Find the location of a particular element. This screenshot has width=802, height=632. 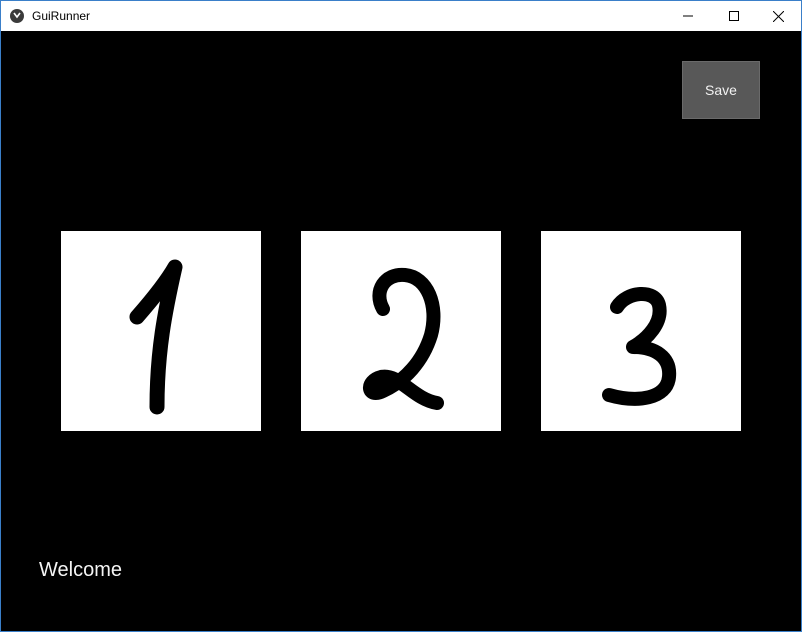

close-button is located at coordinates (778, 16).